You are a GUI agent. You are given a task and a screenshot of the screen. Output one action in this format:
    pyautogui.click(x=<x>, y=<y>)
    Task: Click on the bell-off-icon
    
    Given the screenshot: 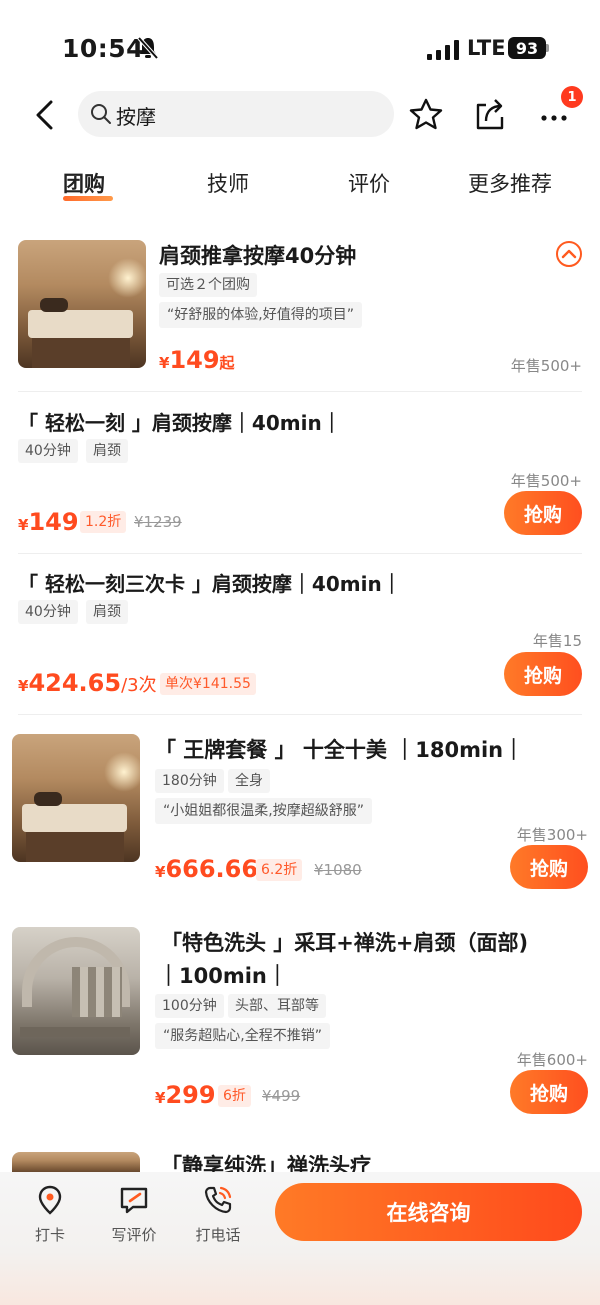 What is the action you would take?
    pyautogui.click(x=148, y=48)
    